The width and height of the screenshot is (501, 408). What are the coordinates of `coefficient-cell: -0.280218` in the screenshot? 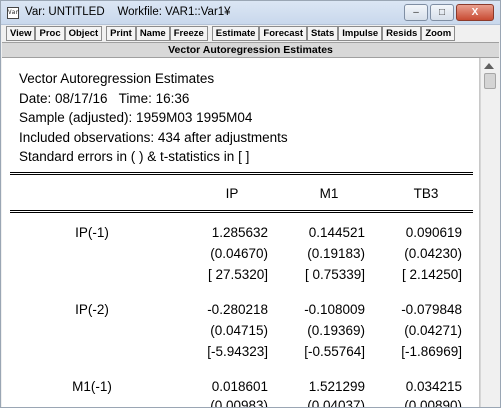 It's located at (237, 309).